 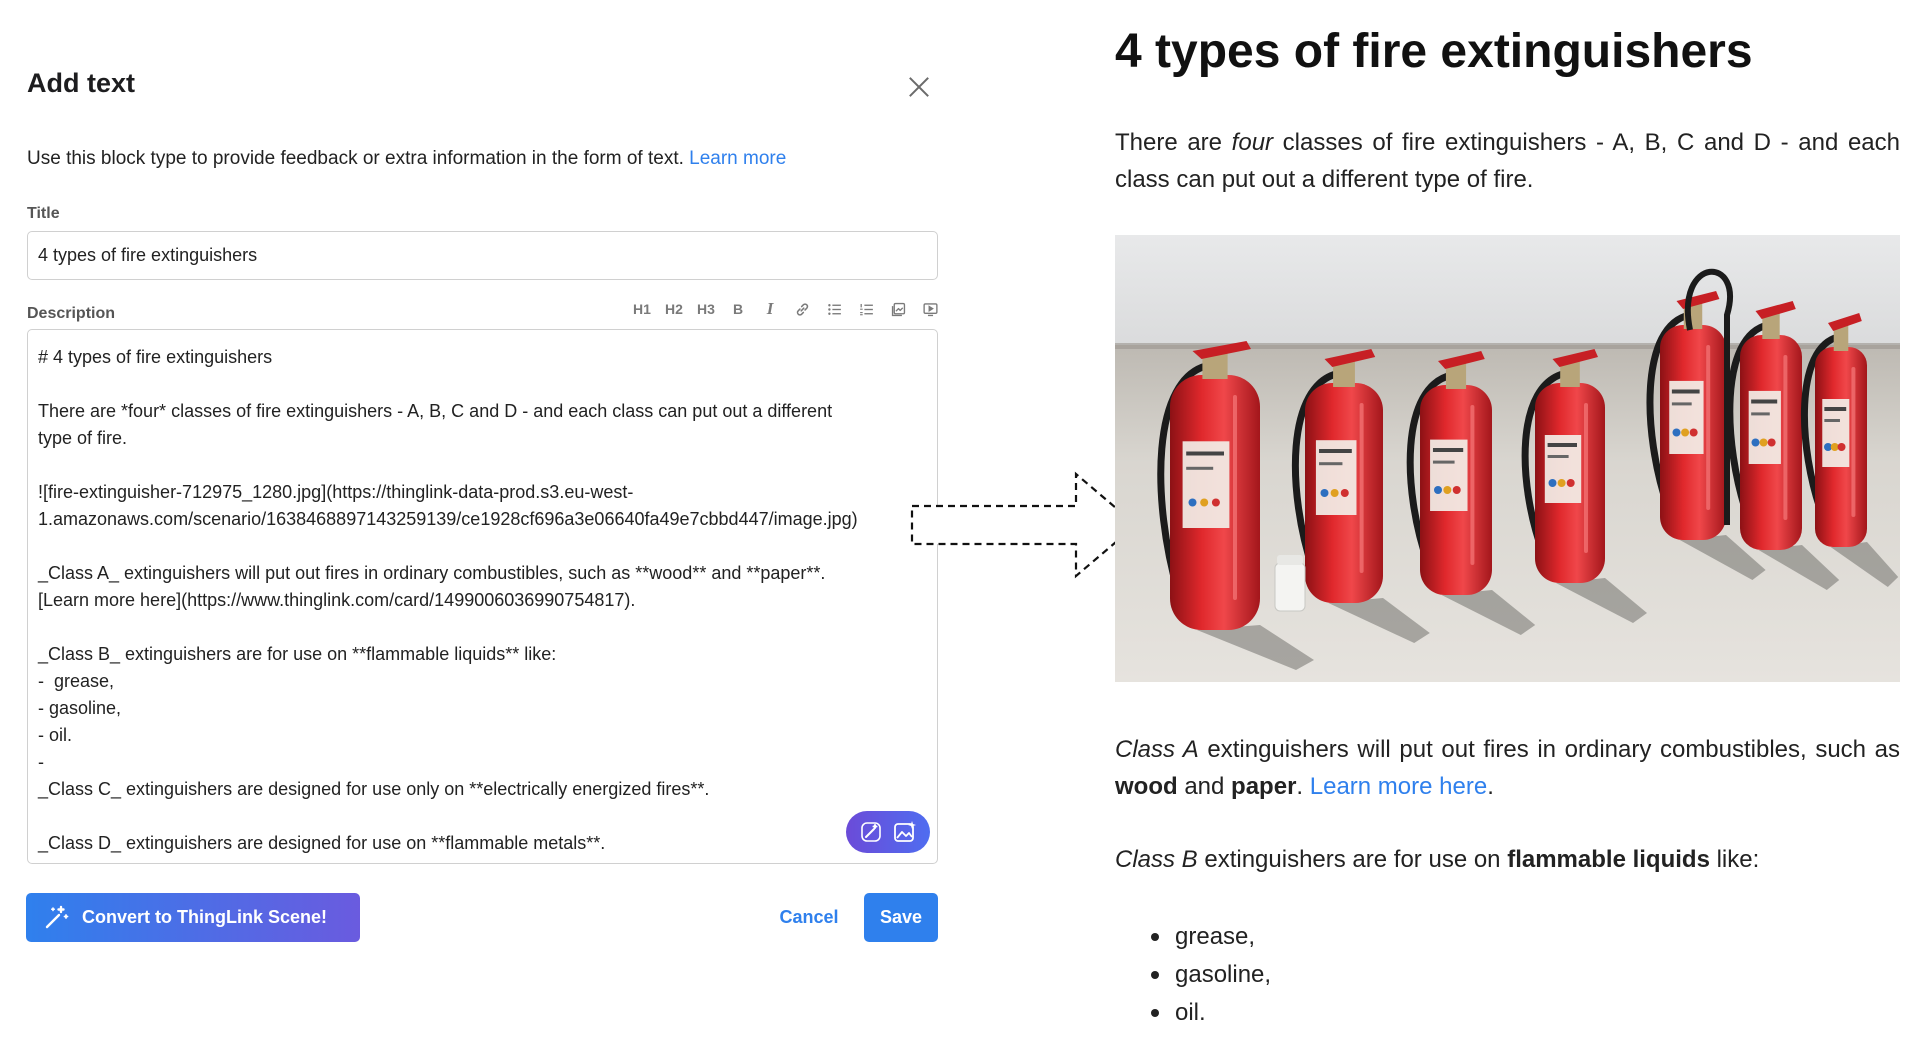 What do you see at coordinates (919, 87) in the screenshot?
I see `close-icon` at bounding box center [919, 87].